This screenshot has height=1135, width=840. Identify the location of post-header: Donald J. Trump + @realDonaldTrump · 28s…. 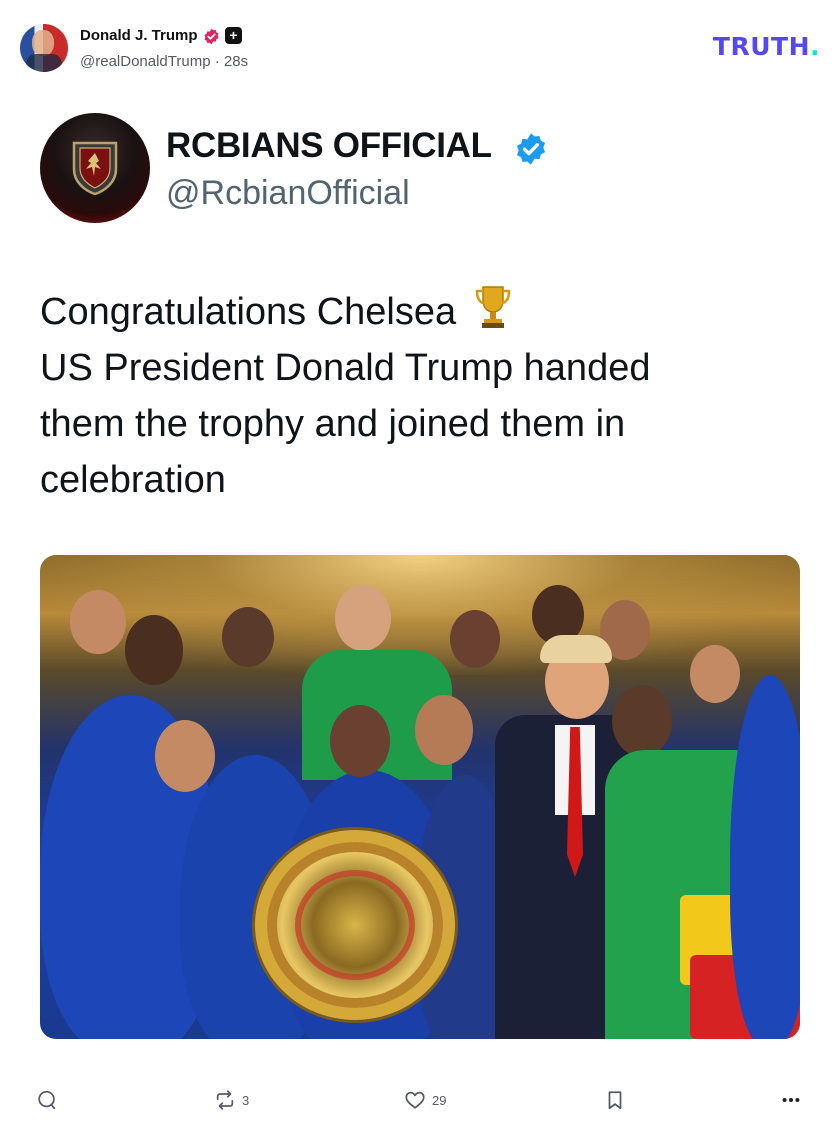
(420, 50).